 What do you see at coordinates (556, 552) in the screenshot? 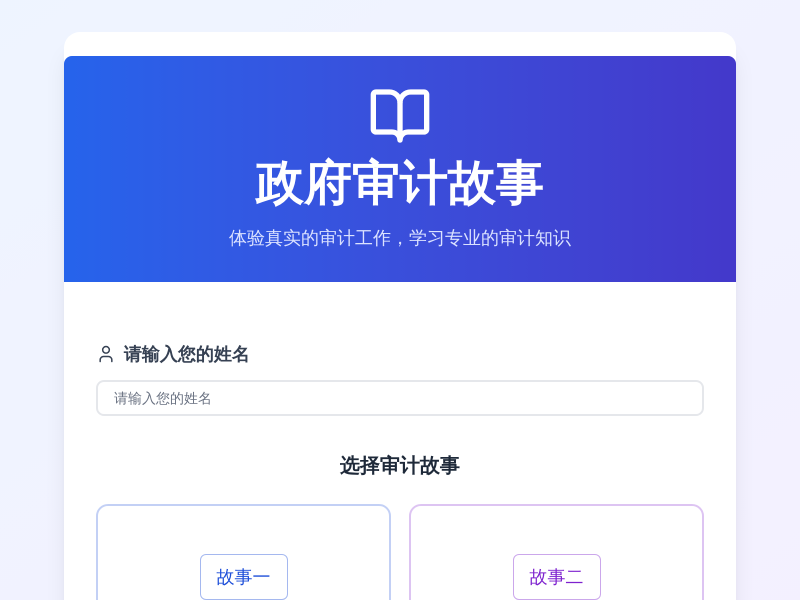
I see `story-card: 故事二` at bounding box center [556, 552].